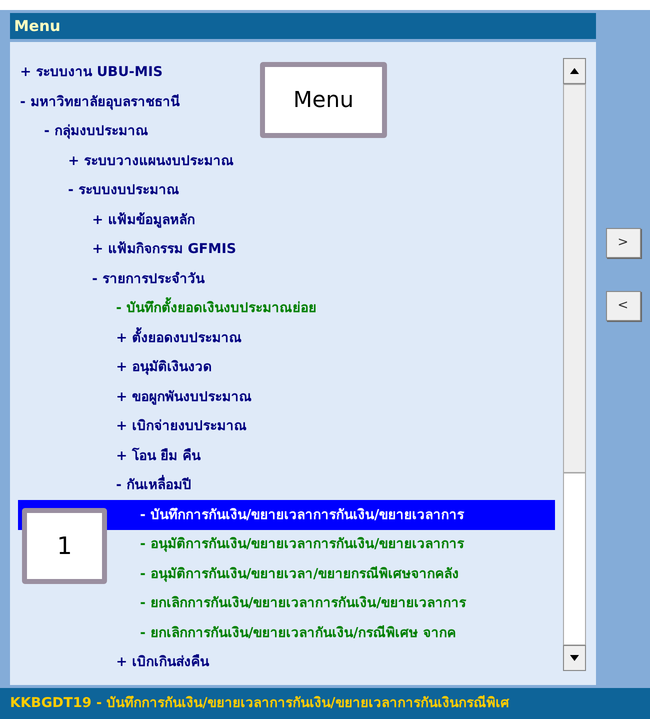  What do you see at coordinates (91, 72) in the screenshot?
I see `tree-item: + ระบบงาน UBU-MIS` at bounding box center [91, 72].